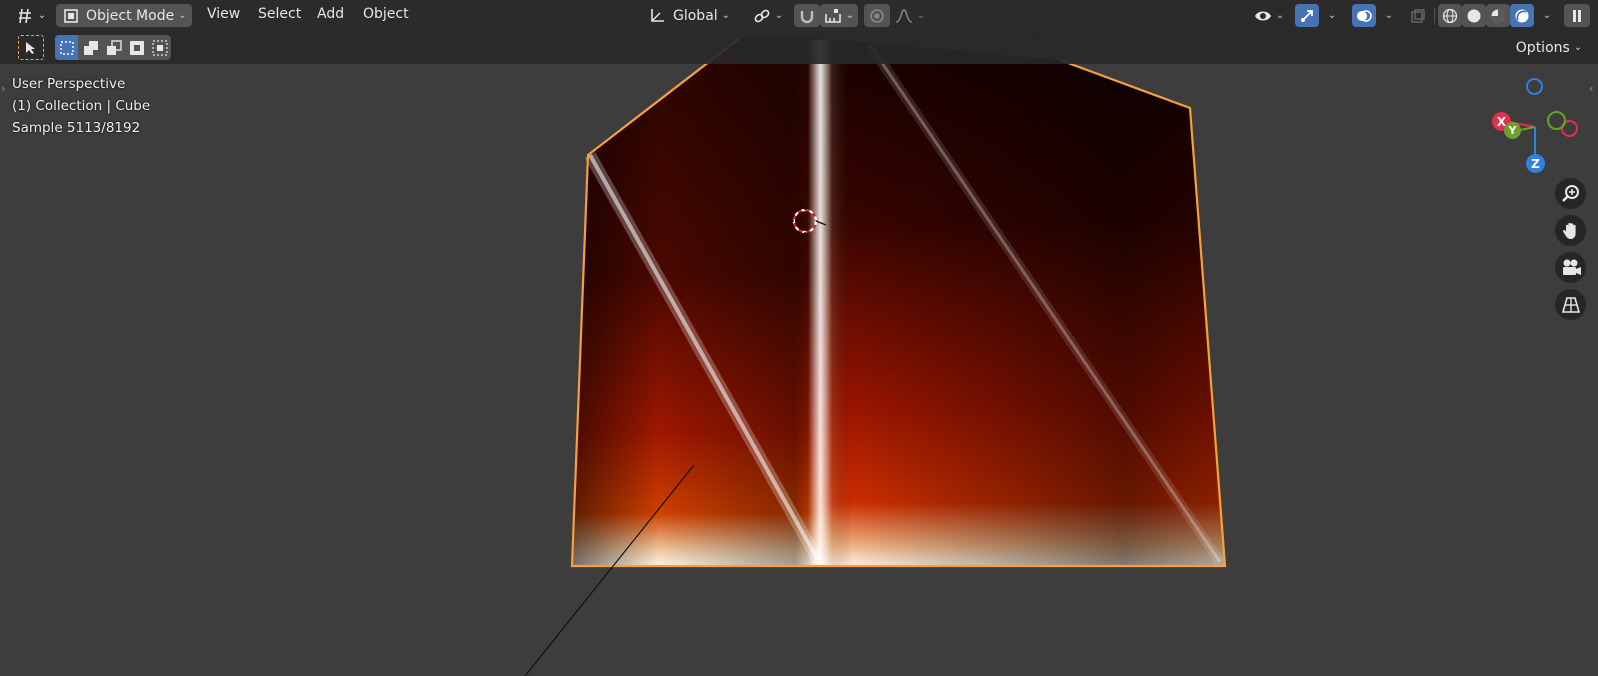 This screenshot has height=676, width=1598. What do you see at coordinates (76, 128) in the screenshot?
I see `render-sample-label: Sample 5113/8192` at bounding box center [76, 128].